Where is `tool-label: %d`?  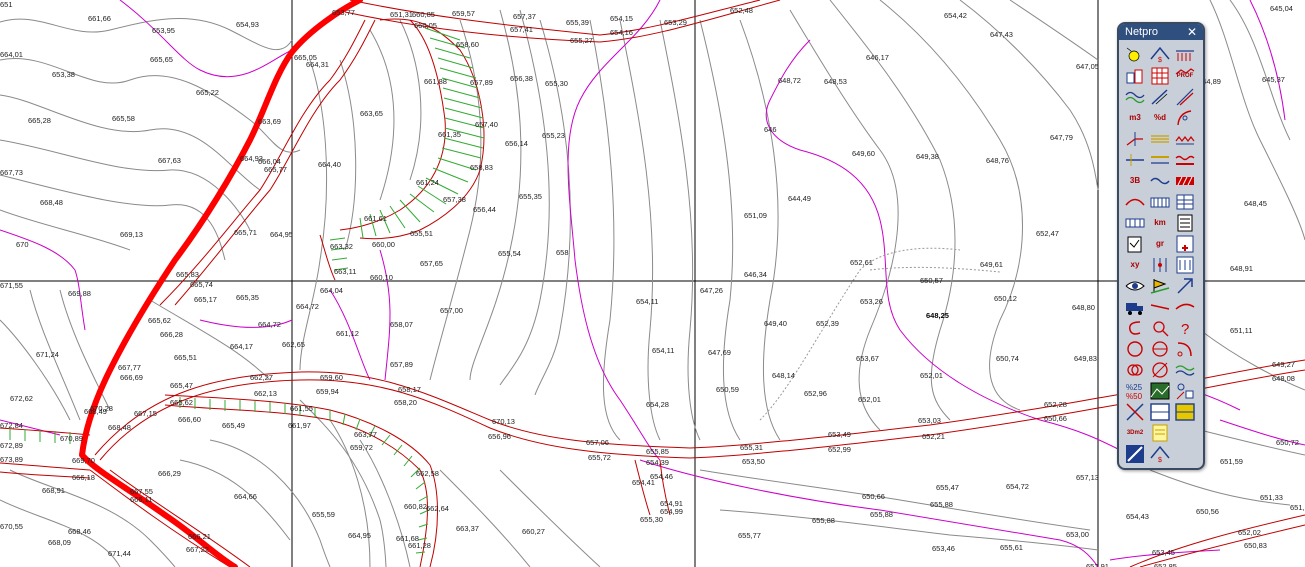 tool-label: %d is located at coordinates (1160, 117).